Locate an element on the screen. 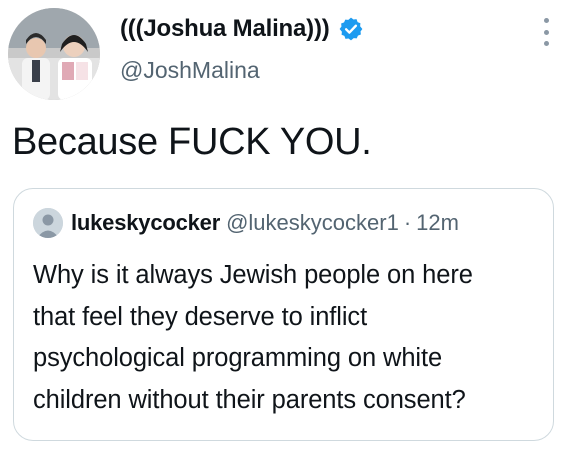 The width and height of the screenshot is (568, 452). quoted-text-line: that feel they deserve to inflict is located at coordinates (200, 316).